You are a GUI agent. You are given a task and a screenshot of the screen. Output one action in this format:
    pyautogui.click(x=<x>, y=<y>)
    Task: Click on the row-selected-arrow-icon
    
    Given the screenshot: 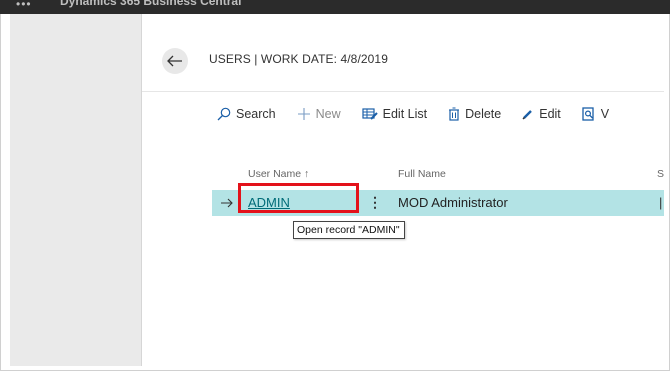 What is the action you would take?
    pyautogui.click(x=227, y=205)
    